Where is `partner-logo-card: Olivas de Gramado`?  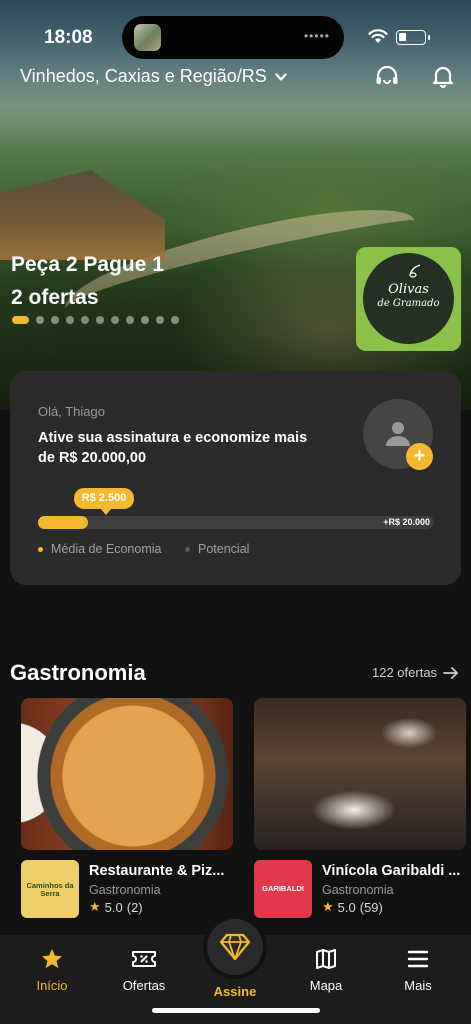 partner-logo-card: Olivas de Gramado is located at coordinates (408, 299).